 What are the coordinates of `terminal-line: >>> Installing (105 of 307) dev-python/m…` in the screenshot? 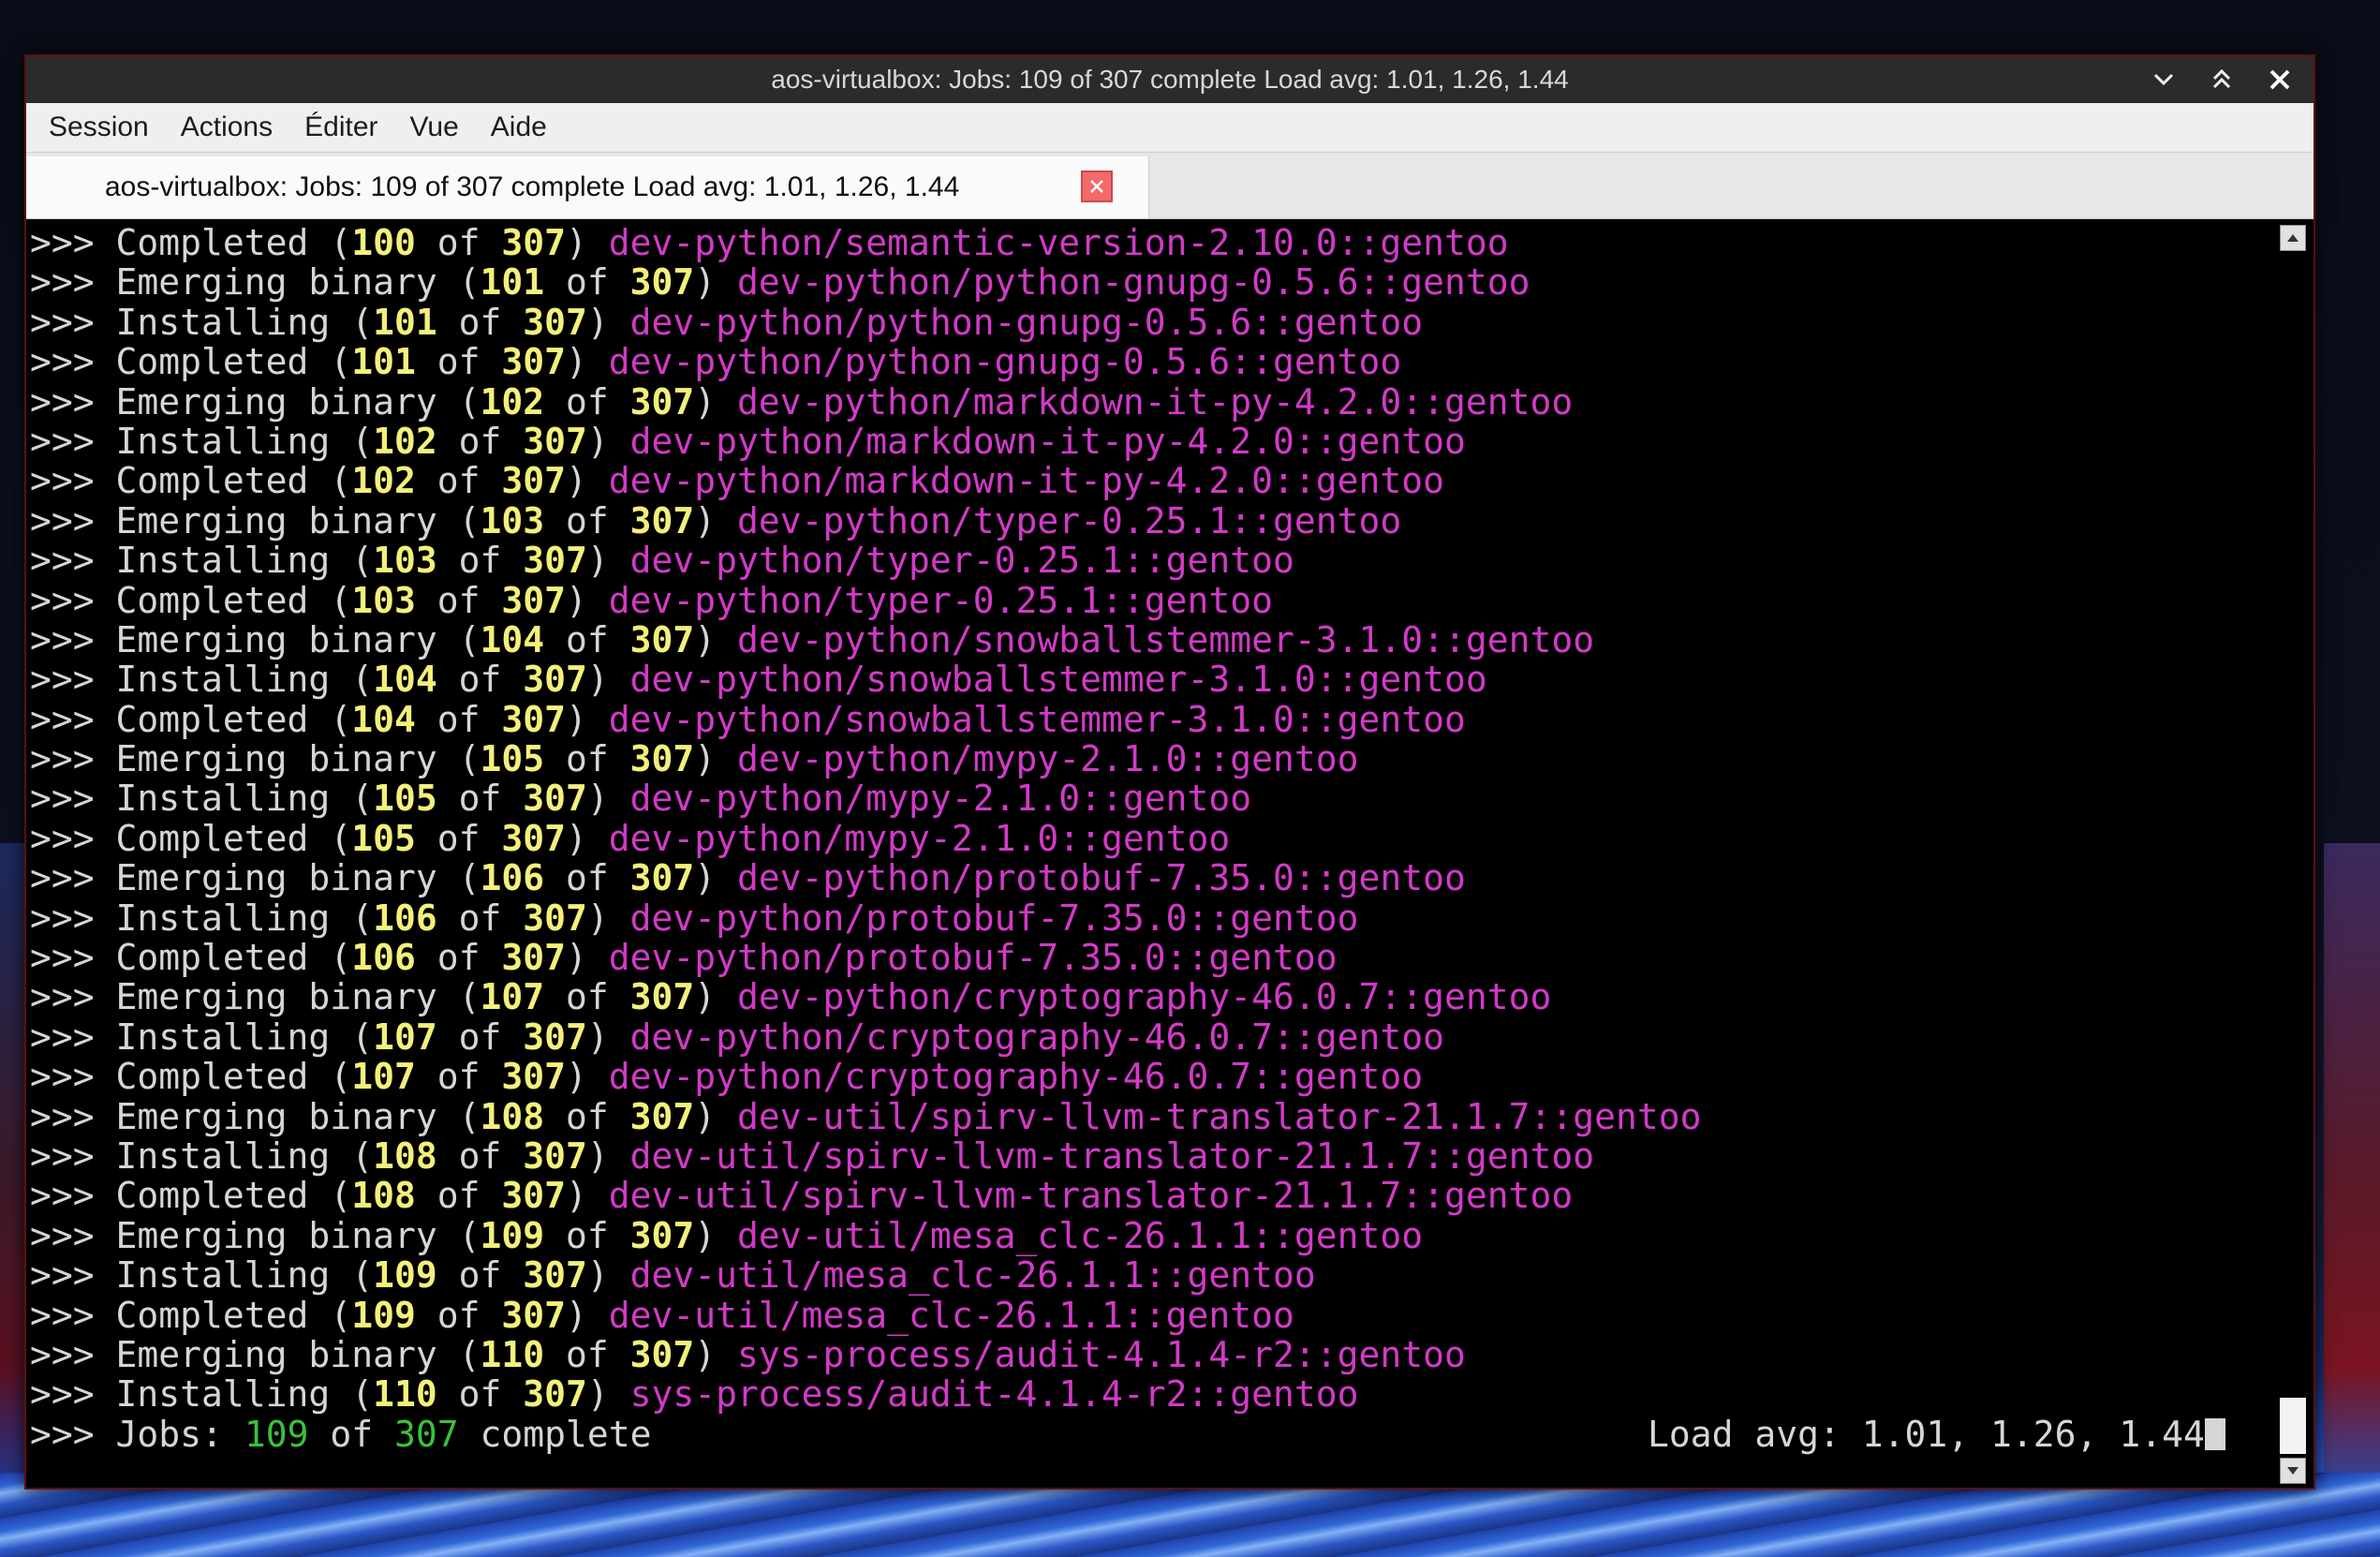 It's located at (641, 799).